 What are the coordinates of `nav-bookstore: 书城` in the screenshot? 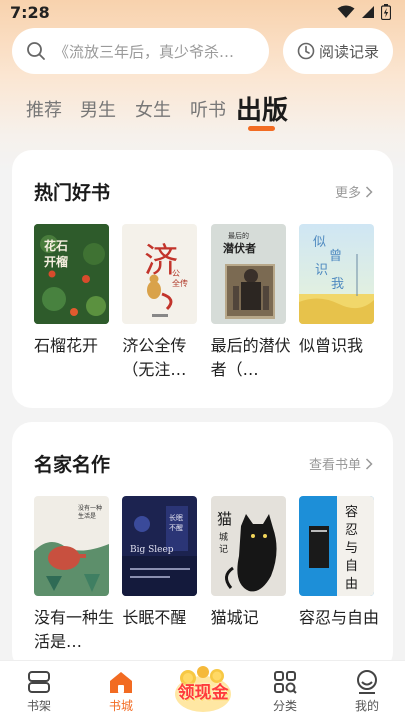 It's located at (121, 691).